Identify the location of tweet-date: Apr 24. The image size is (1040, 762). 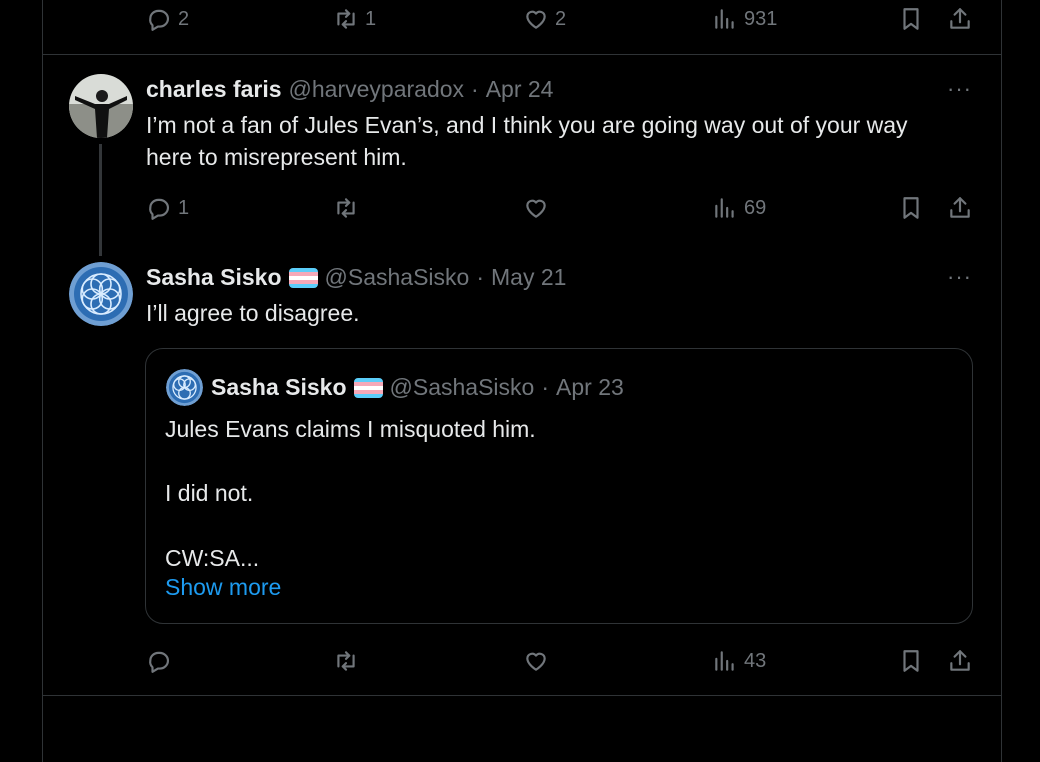
(520, 89).